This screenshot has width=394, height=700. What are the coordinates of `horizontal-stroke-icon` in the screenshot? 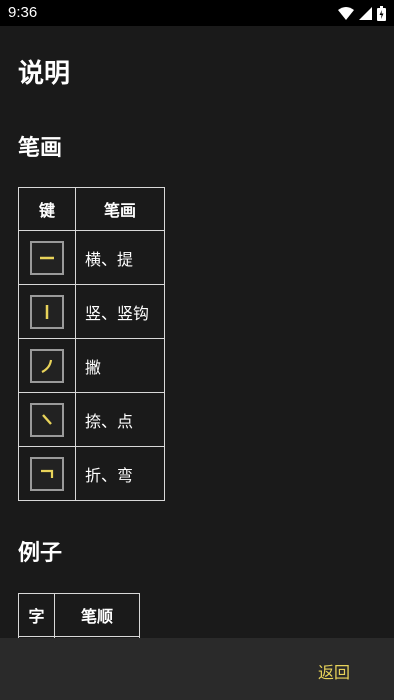 It's located at (47, 258).